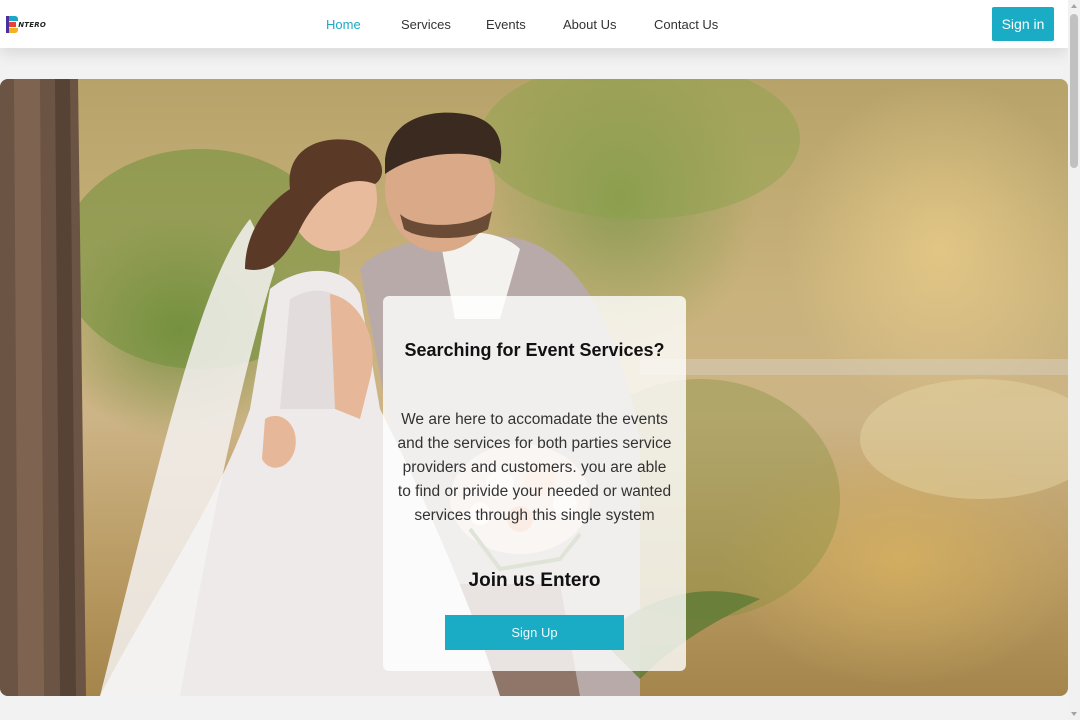 This screenshot has width=1080, height=720. I want to click on nav-link-about-us: About Us, so click(589, 24).